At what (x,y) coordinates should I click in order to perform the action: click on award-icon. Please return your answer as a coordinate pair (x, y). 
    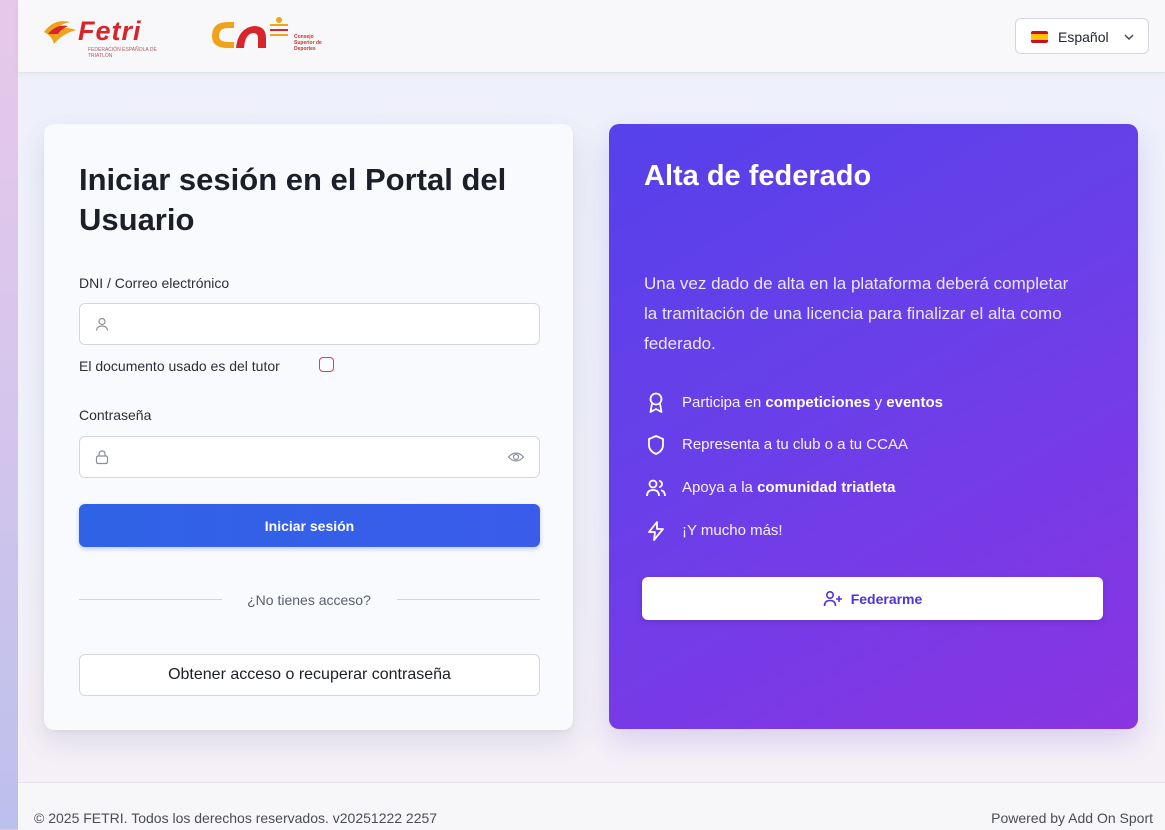
    Looking at the image, I should click on (656, 402).